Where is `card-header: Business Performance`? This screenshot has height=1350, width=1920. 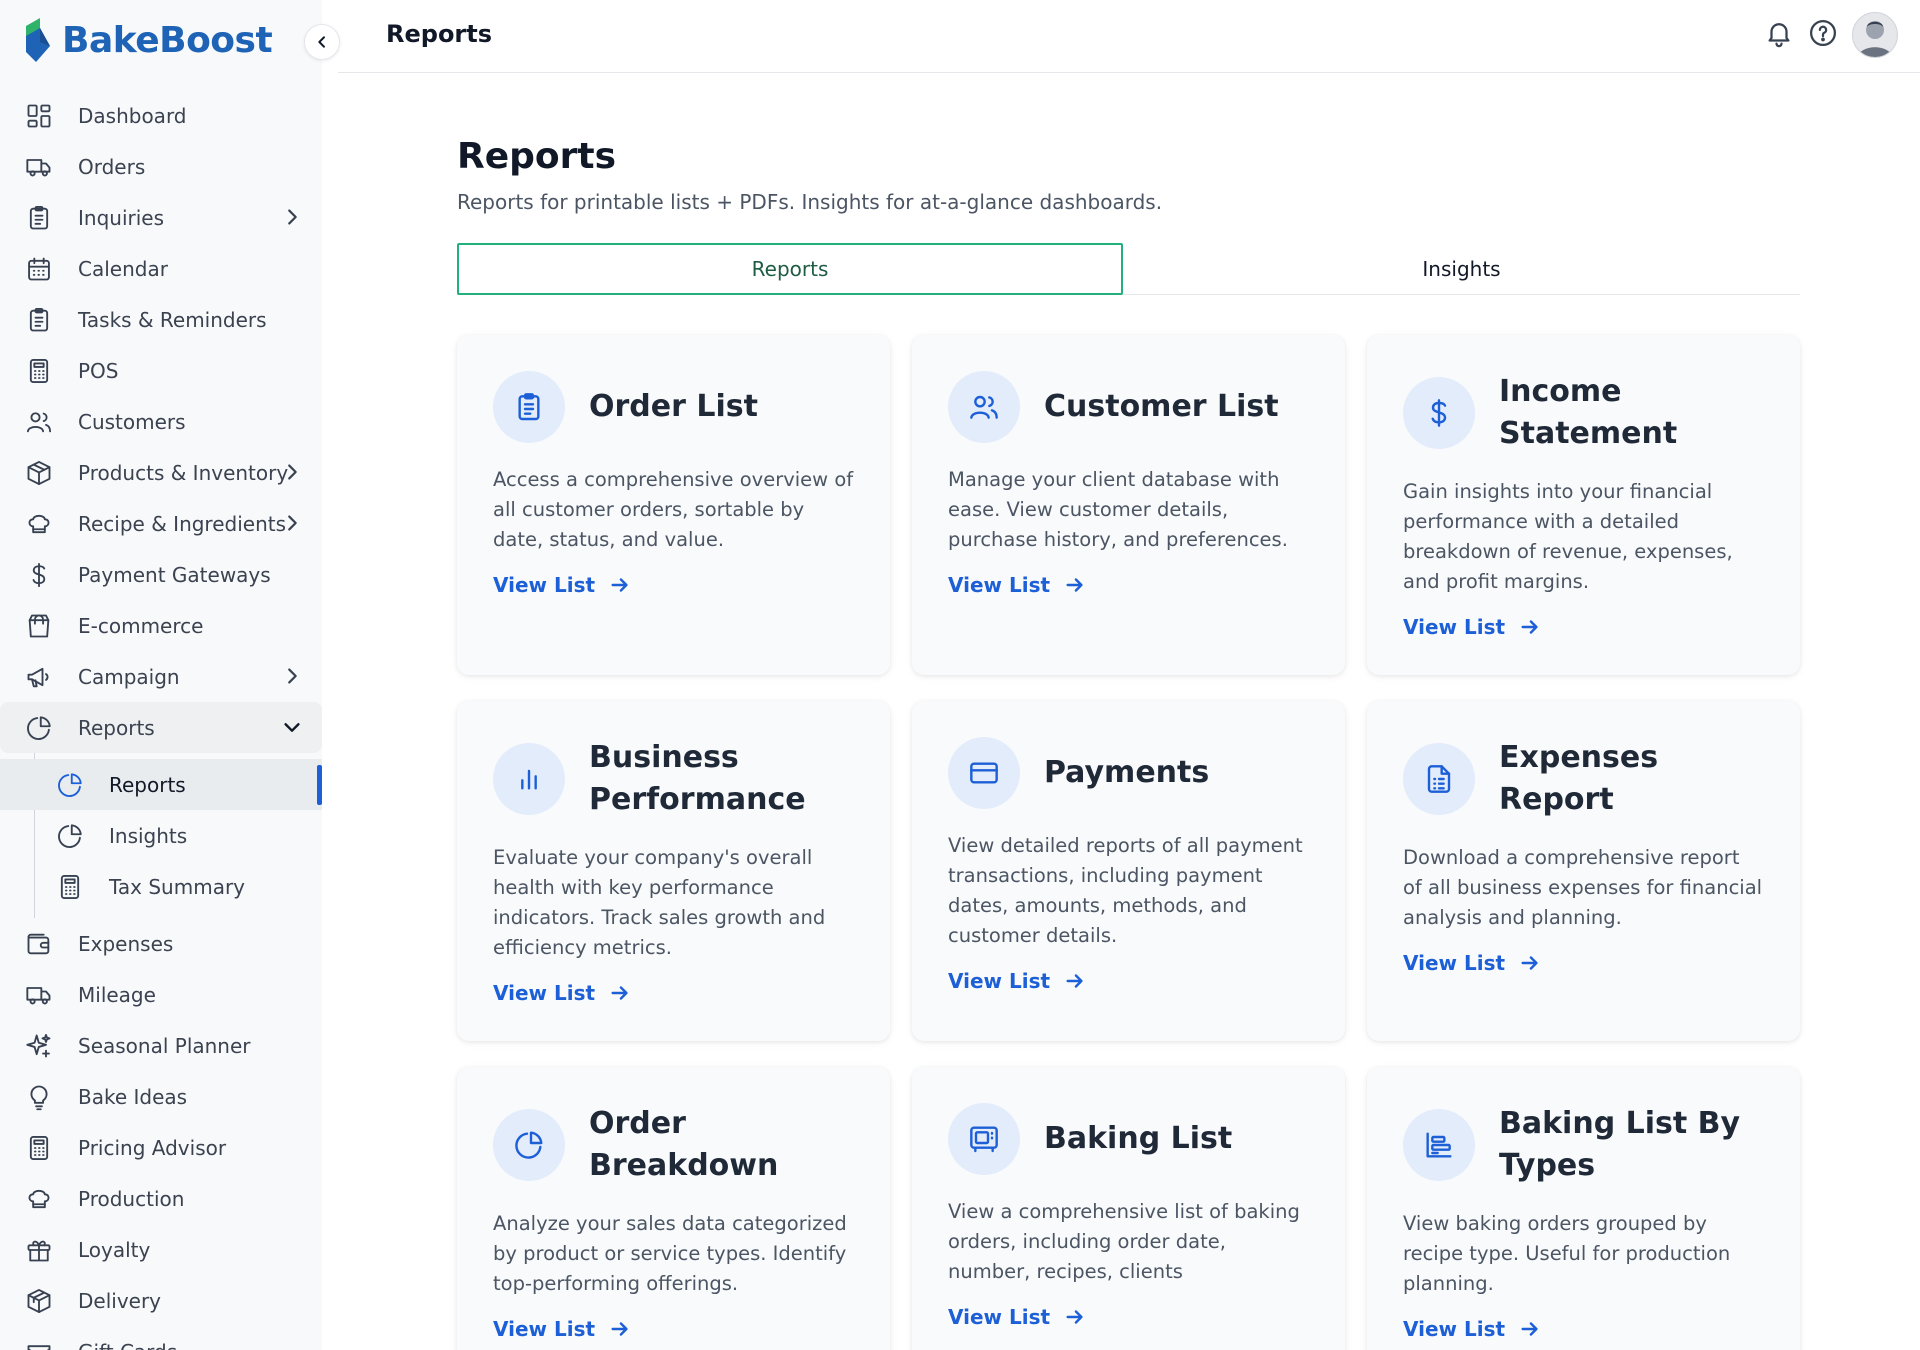
card-header: Business Performance is located at coordinates (673, 779).